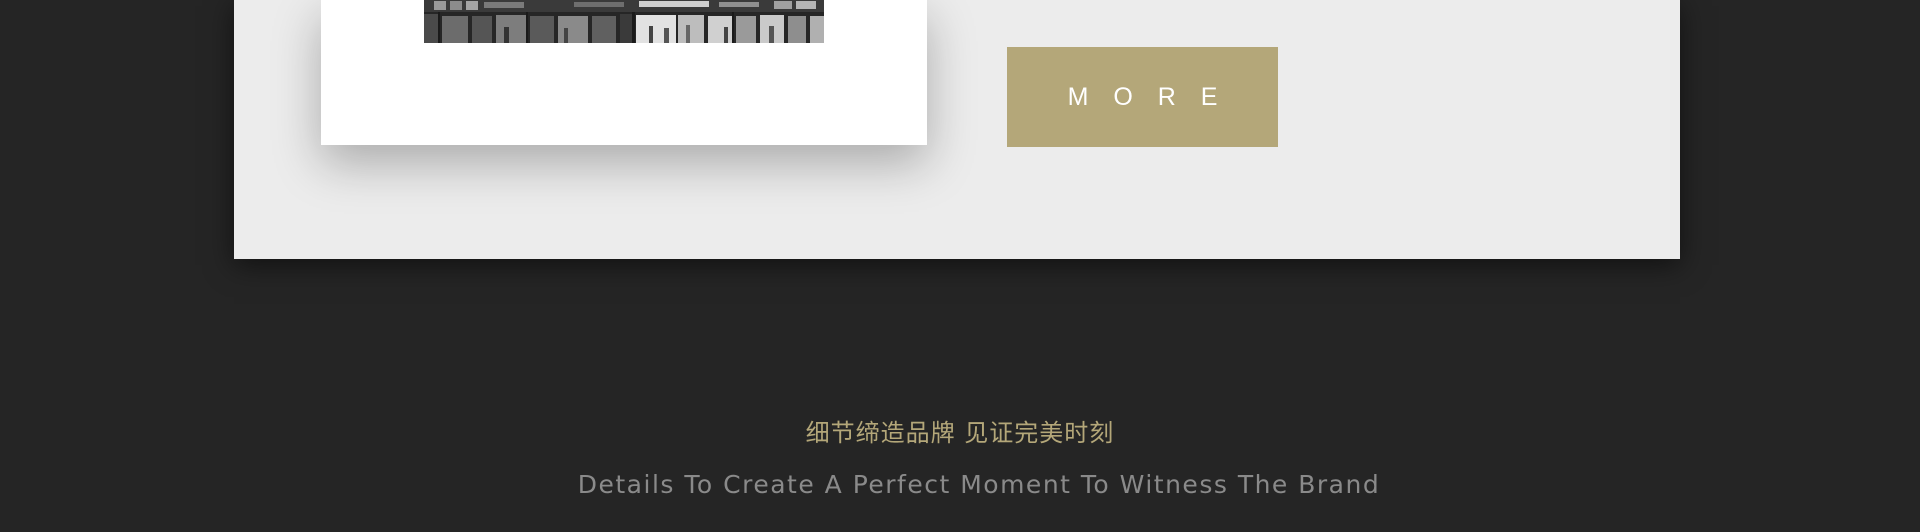 The image size is (1920, 532). What do you see at coordinates (1142, 97) in the screenshot?
I see `more-button: M O R E` at bounding box center [1142, 97].